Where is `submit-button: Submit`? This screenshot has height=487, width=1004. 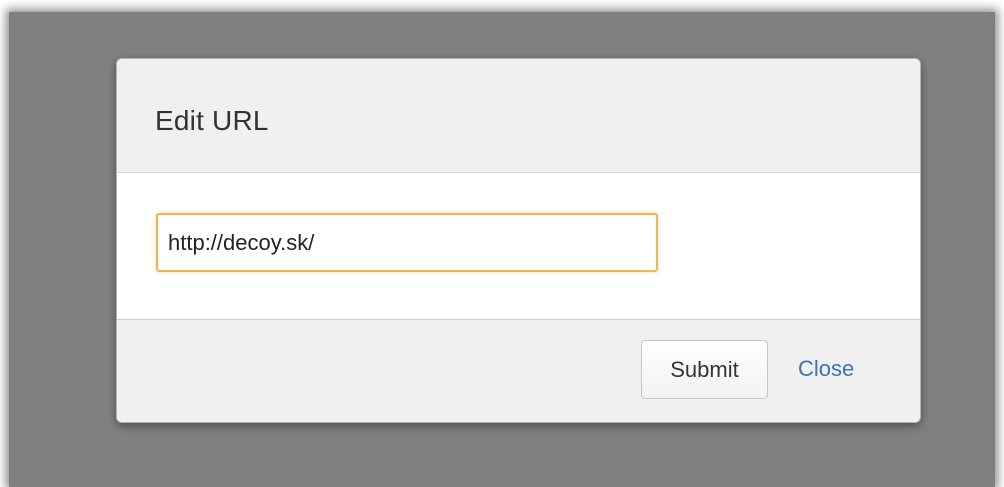
submit-button: Submit is located at coordinates (704, 369).